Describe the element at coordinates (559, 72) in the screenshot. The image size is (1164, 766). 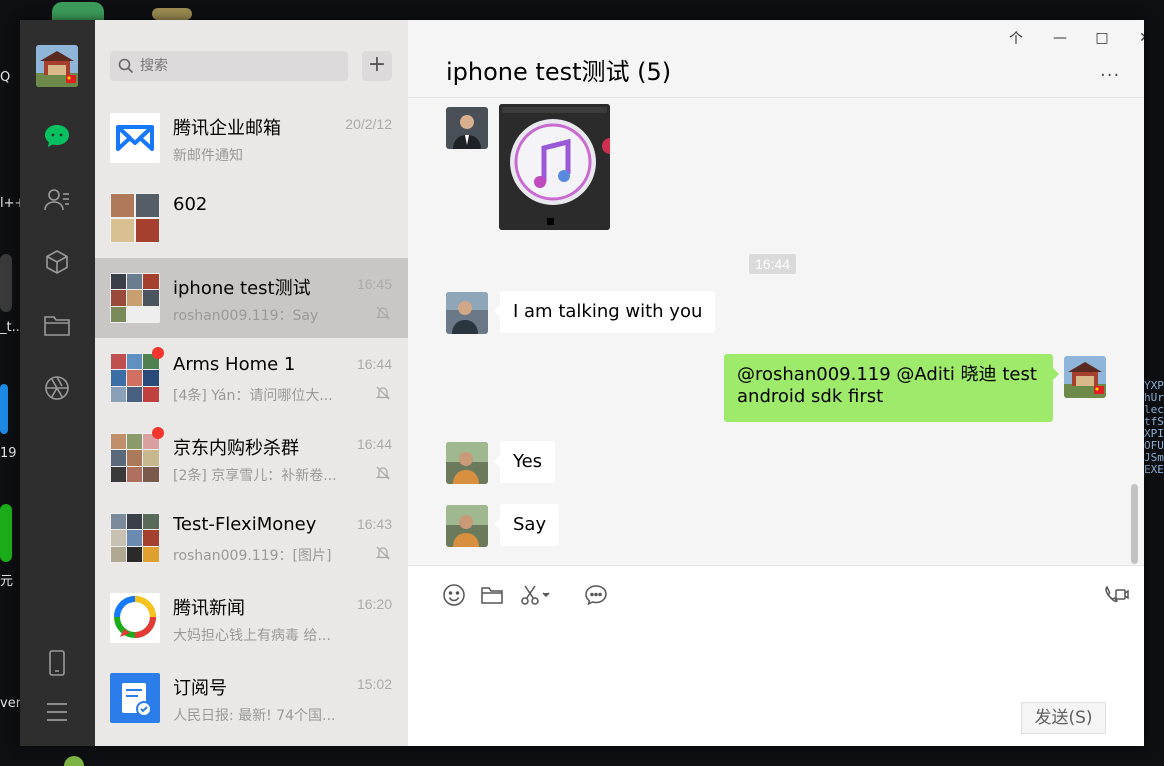
I see `chat-title: iphone test测试 (5)` at that location.